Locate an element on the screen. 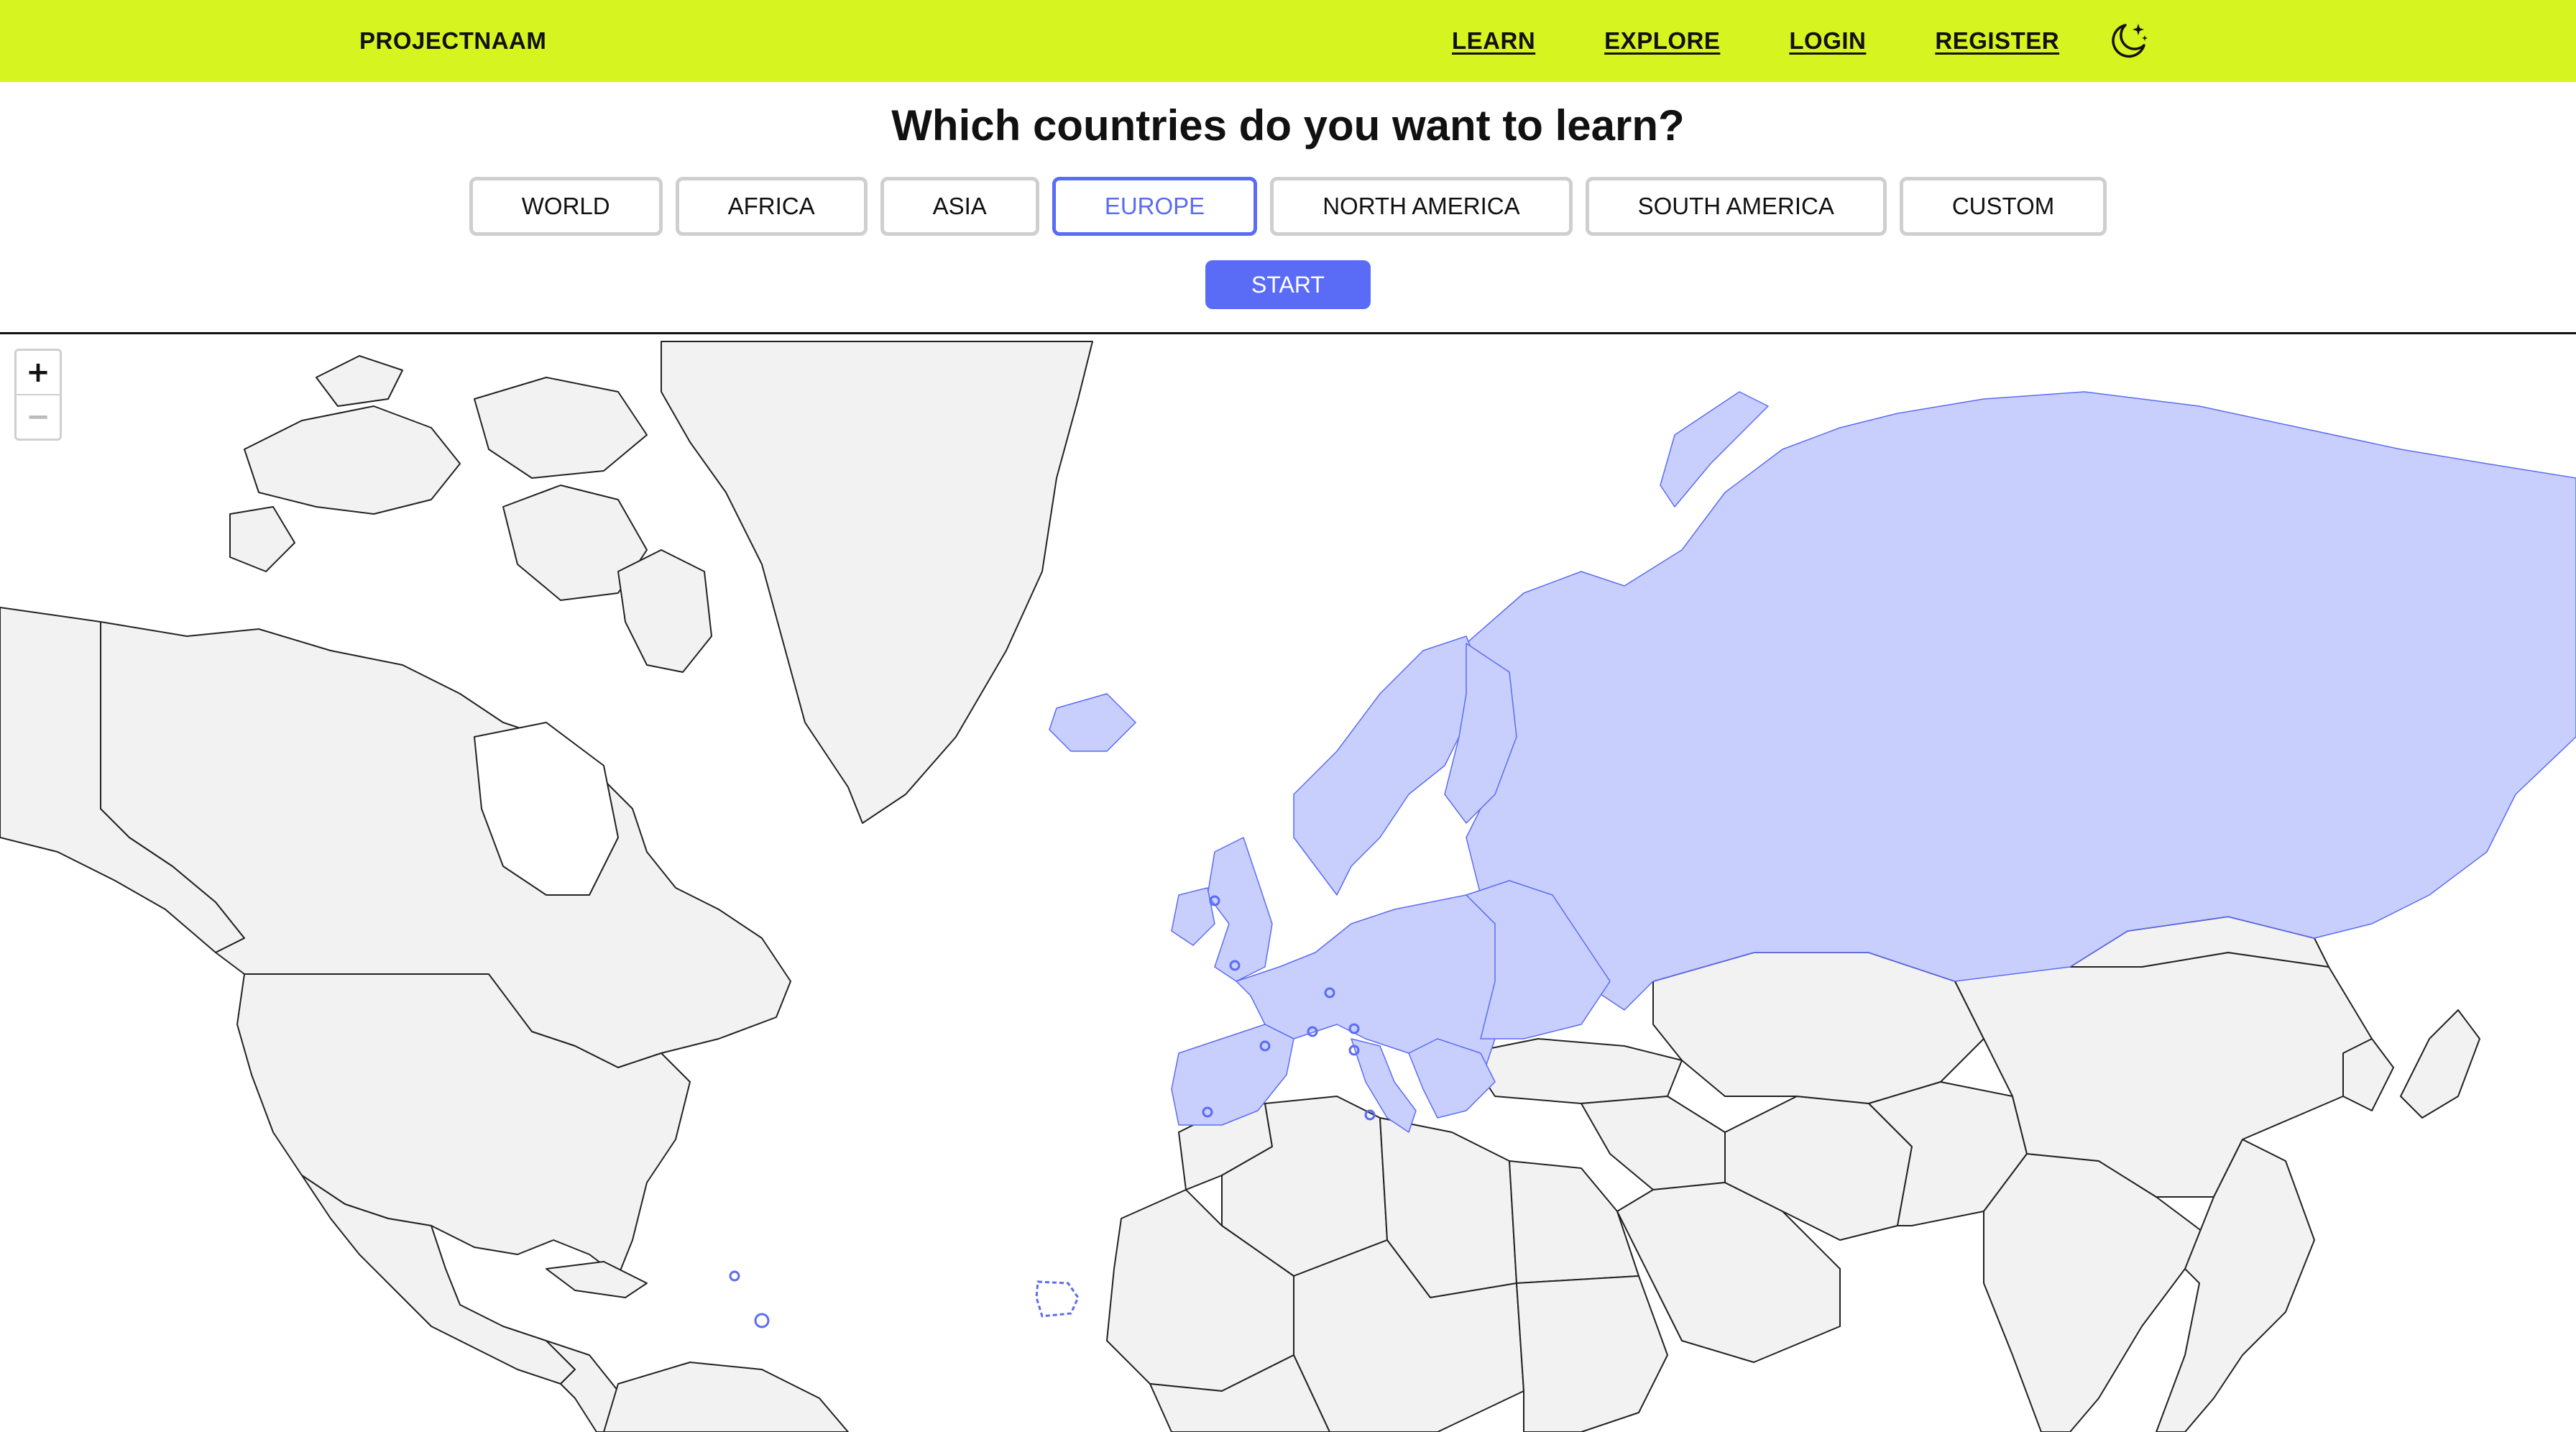 The image size is (2576, 1432). nav-explore-link: EXPLORE is located at coordinates (1662, 41).